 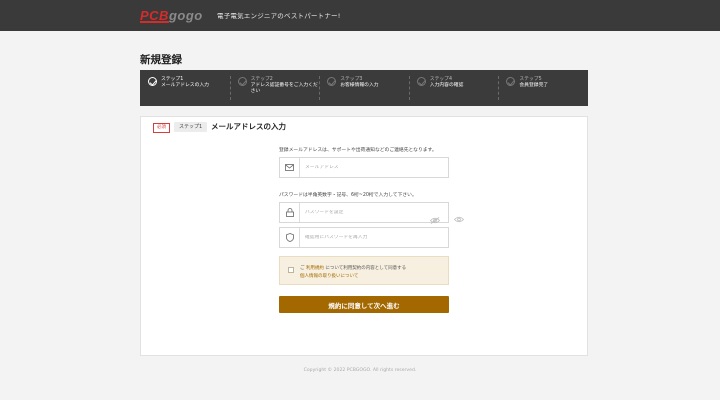 What do you see at coordinates (446, 85) in the screenshot?
I see `step-name: 入力内容の確認` at bounding box center [446, 85].